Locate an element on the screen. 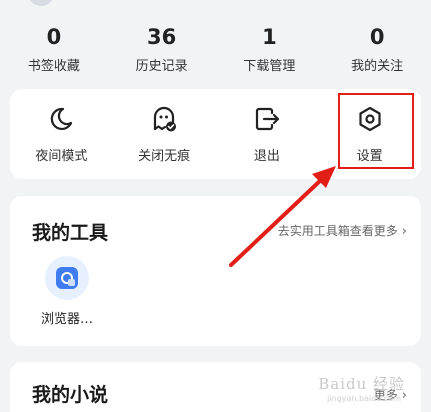 This screenshot has width=431, height=412. toolbox-more-link: 去实用工具箱查看更多 › is located at coordinates (342, 230).